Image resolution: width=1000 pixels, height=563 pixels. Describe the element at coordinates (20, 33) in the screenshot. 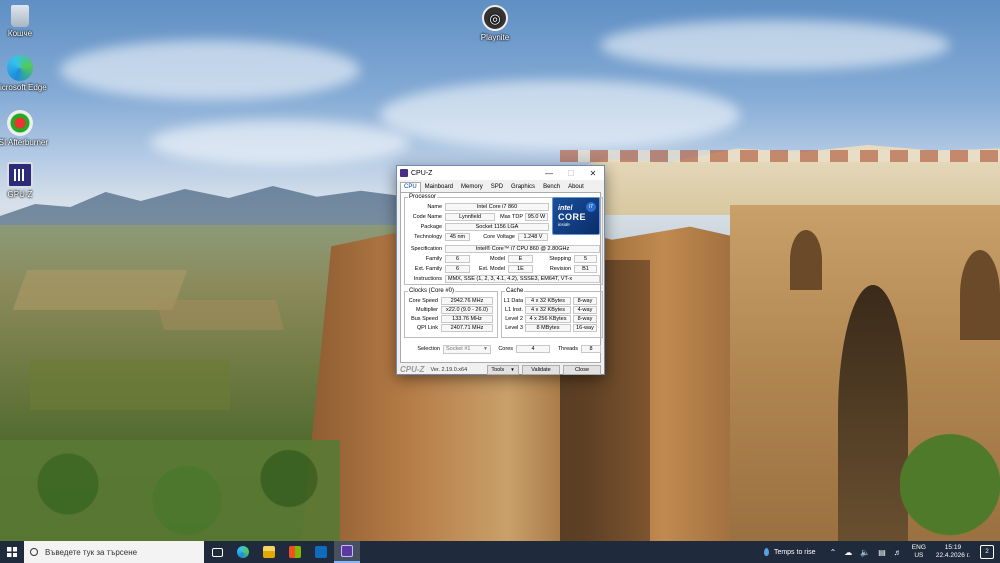

I see `desktop-icon-label: Кошче` at that location.